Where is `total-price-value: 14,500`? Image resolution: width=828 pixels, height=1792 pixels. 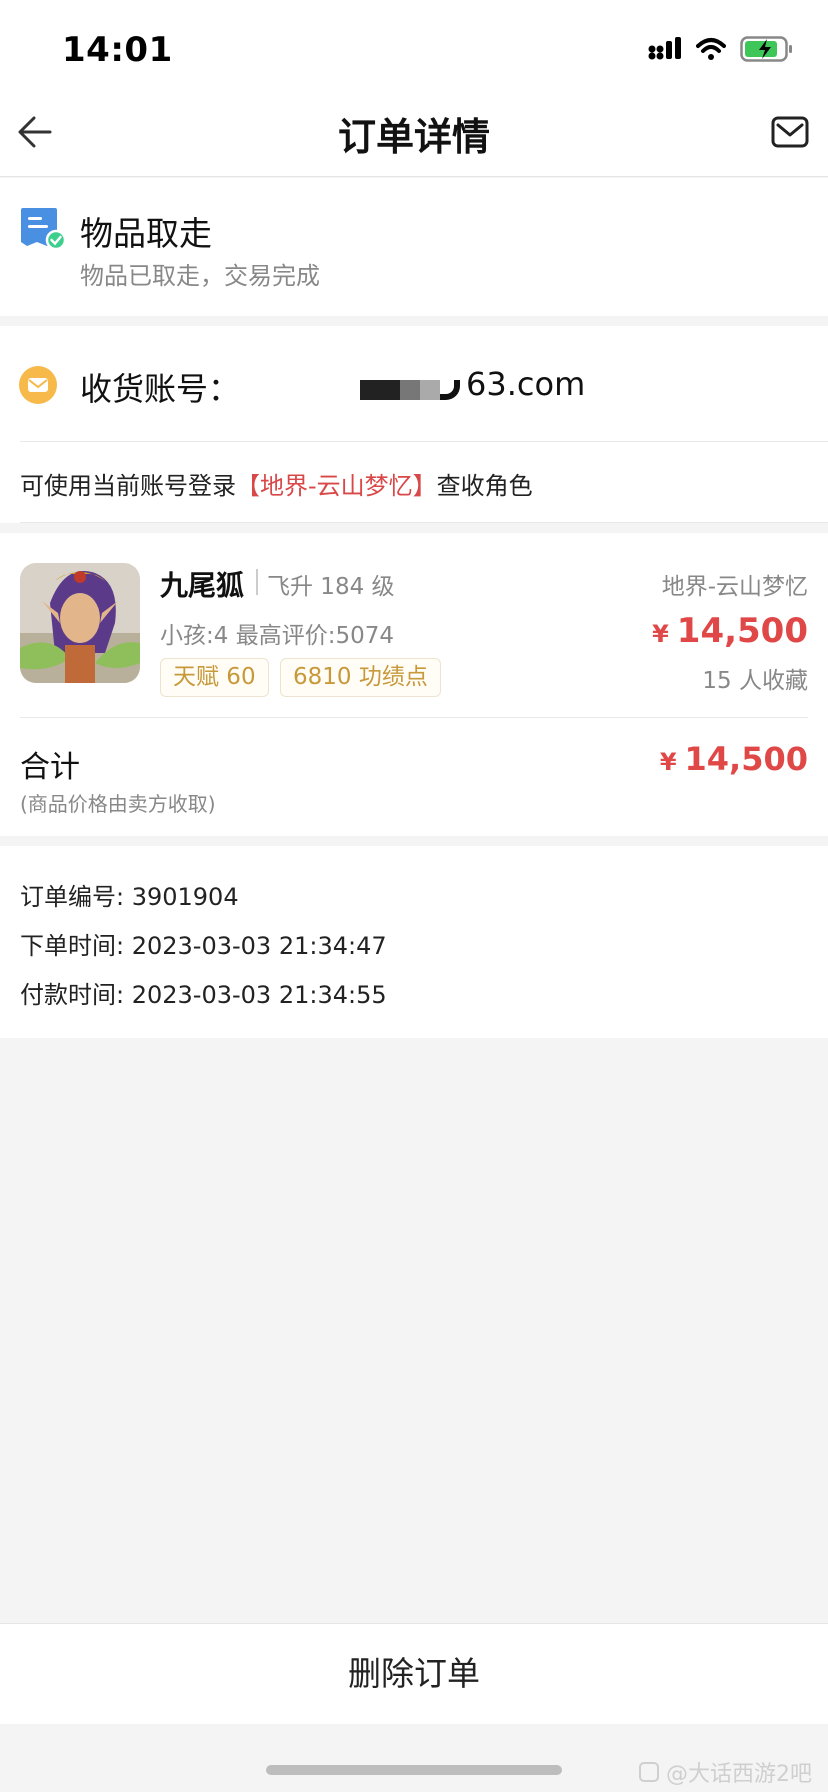 total-price-value: 14,500 is located at coordinates (746, 759).